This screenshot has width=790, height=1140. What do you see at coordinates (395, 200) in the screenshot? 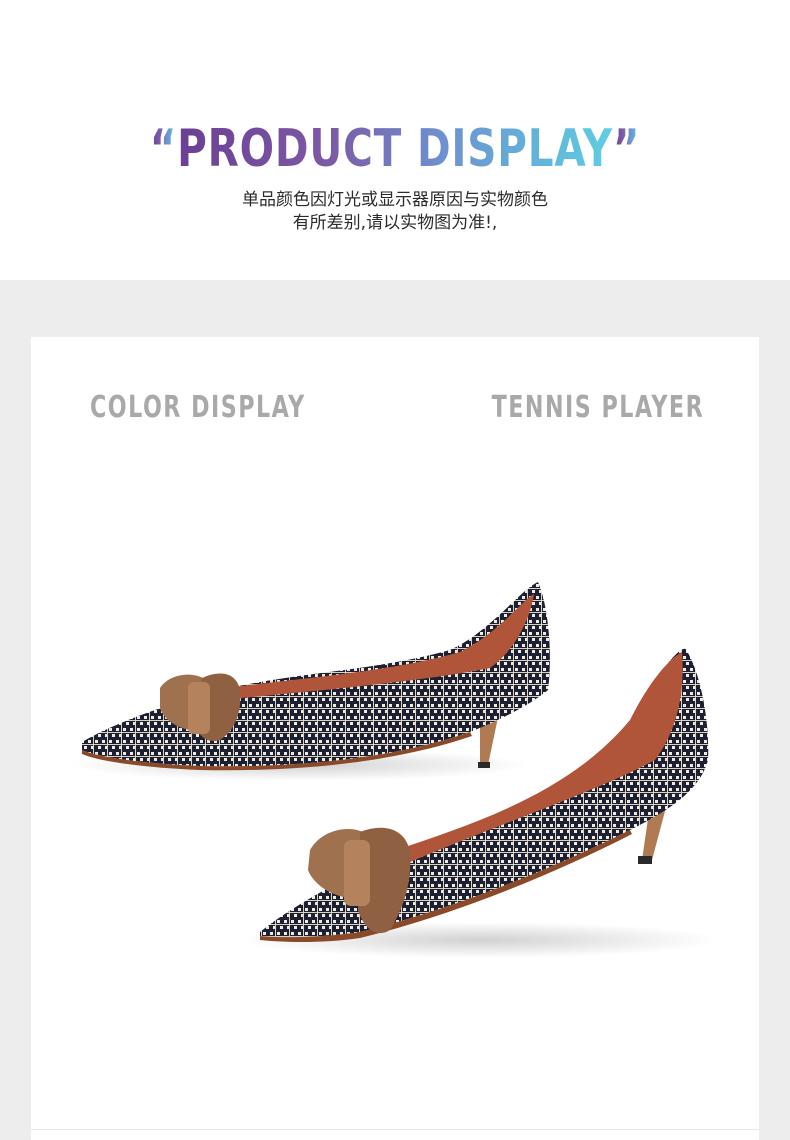
I see `disclaimer-line-1: 单品颜色因灯光或显示器原因与实物颜色` at bounding box center [395, 200].